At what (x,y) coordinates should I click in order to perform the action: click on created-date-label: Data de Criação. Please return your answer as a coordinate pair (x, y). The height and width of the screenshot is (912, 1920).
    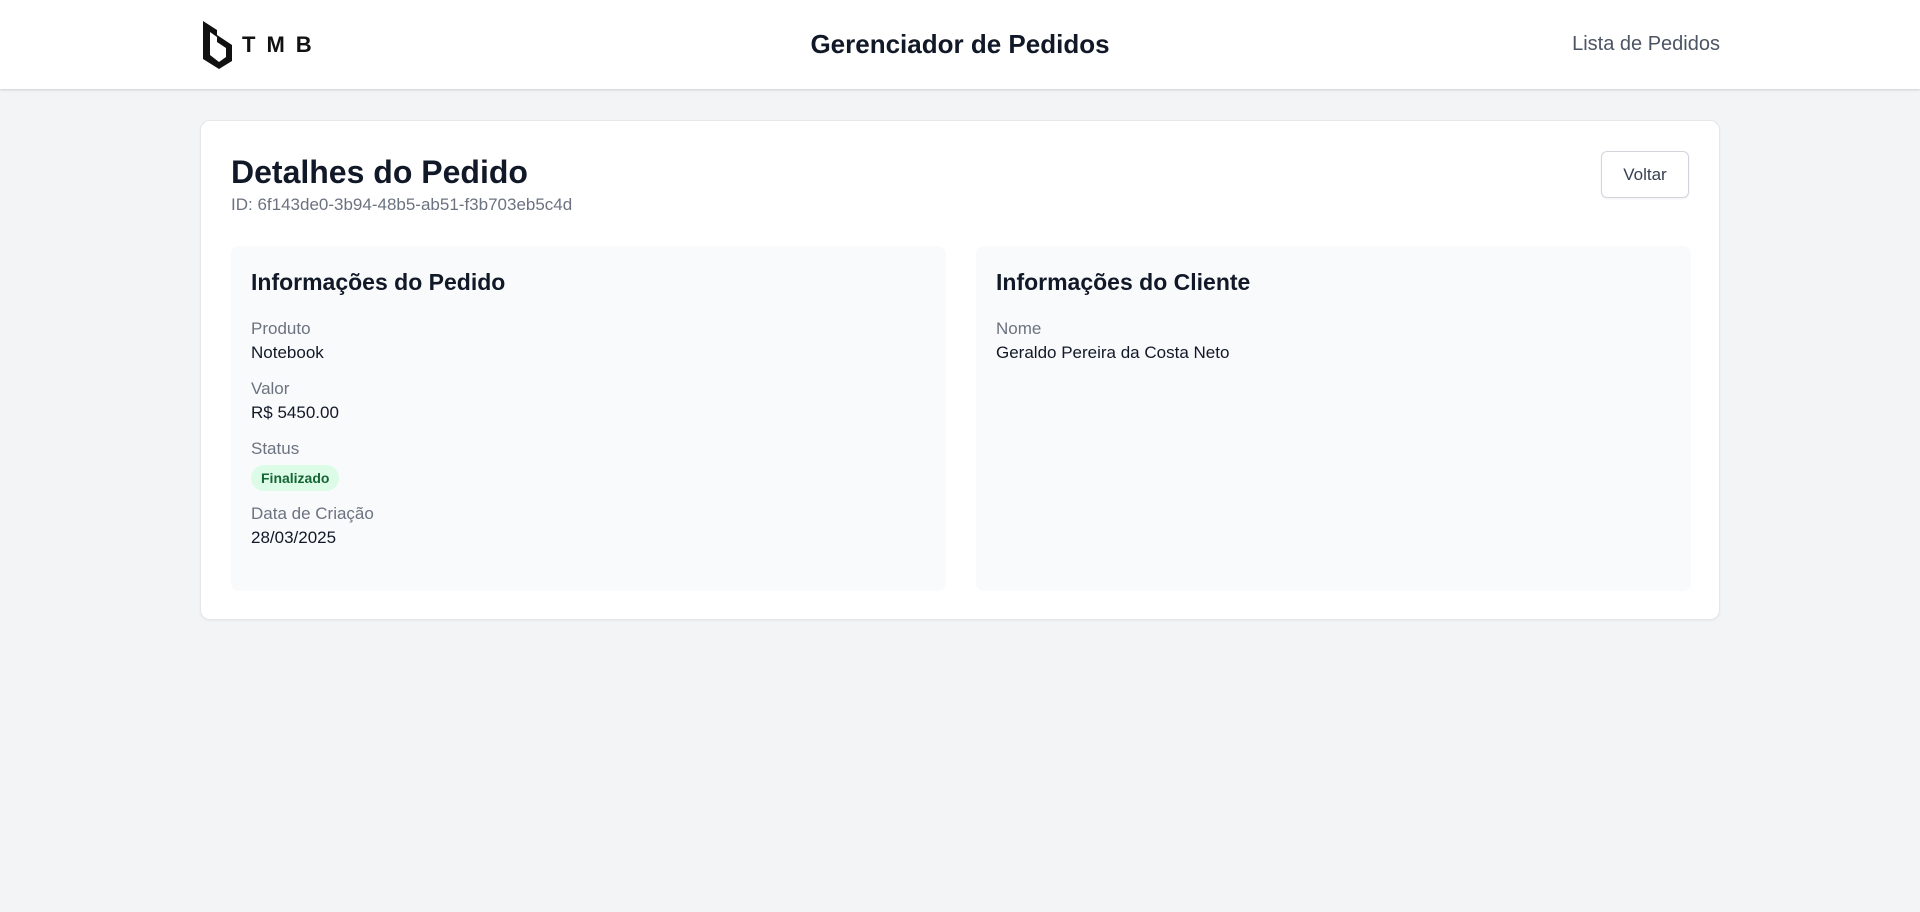
    Looking at the image, I should click on (312, 513).